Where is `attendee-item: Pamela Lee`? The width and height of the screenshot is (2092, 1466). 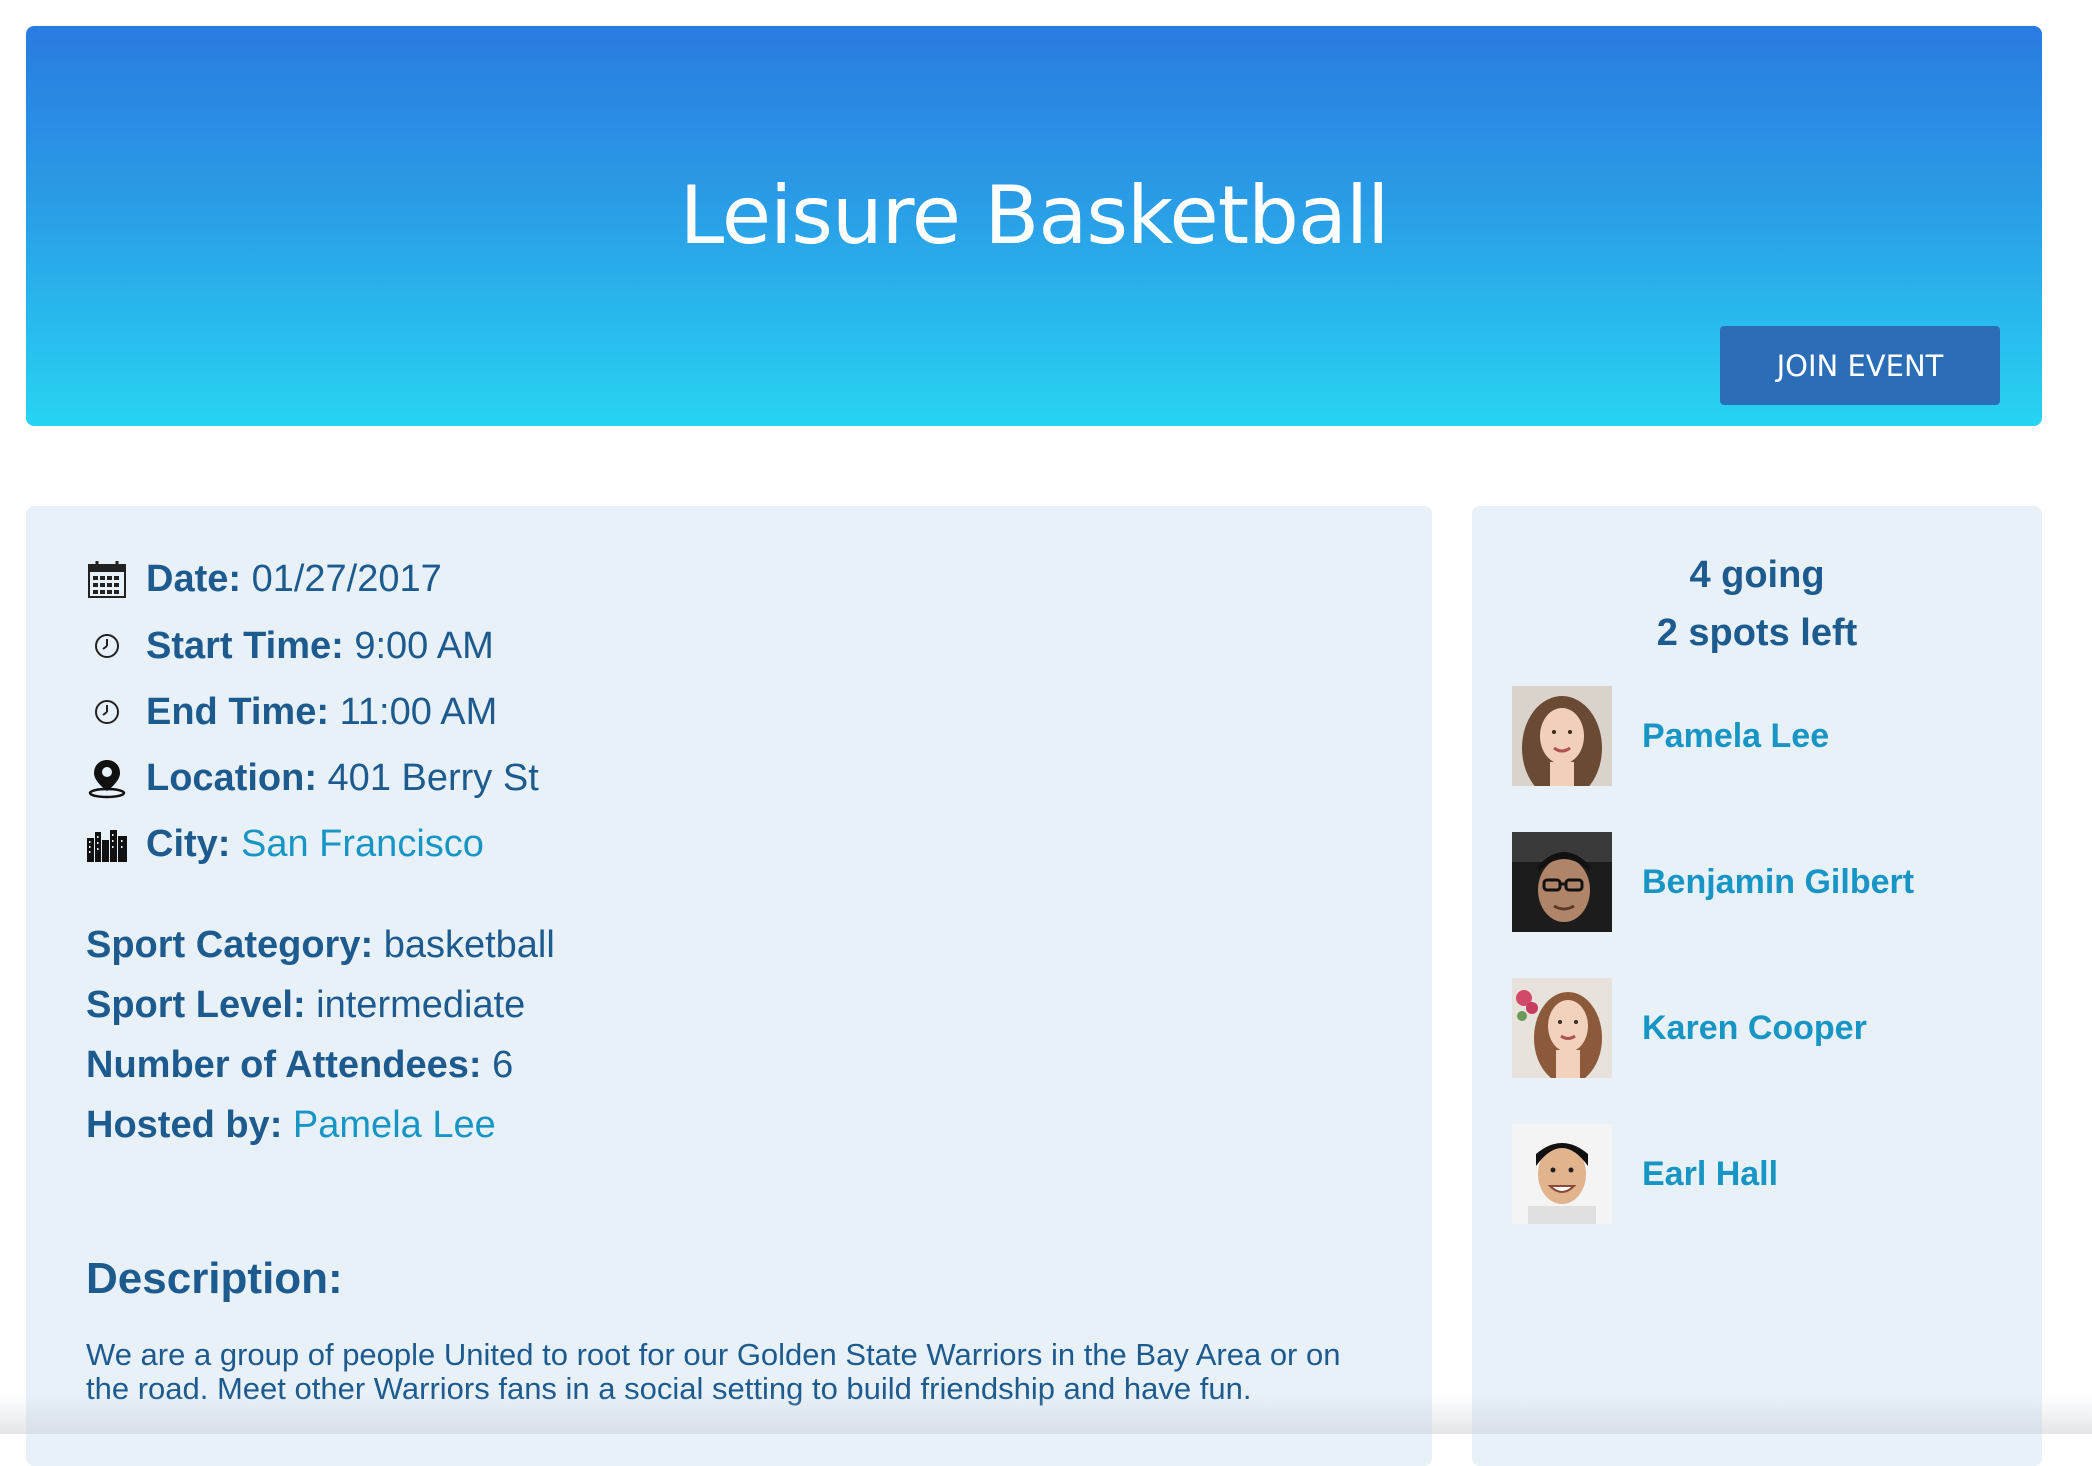 attendee-item: Pamela Lee is located at coordinates (1670, 736).